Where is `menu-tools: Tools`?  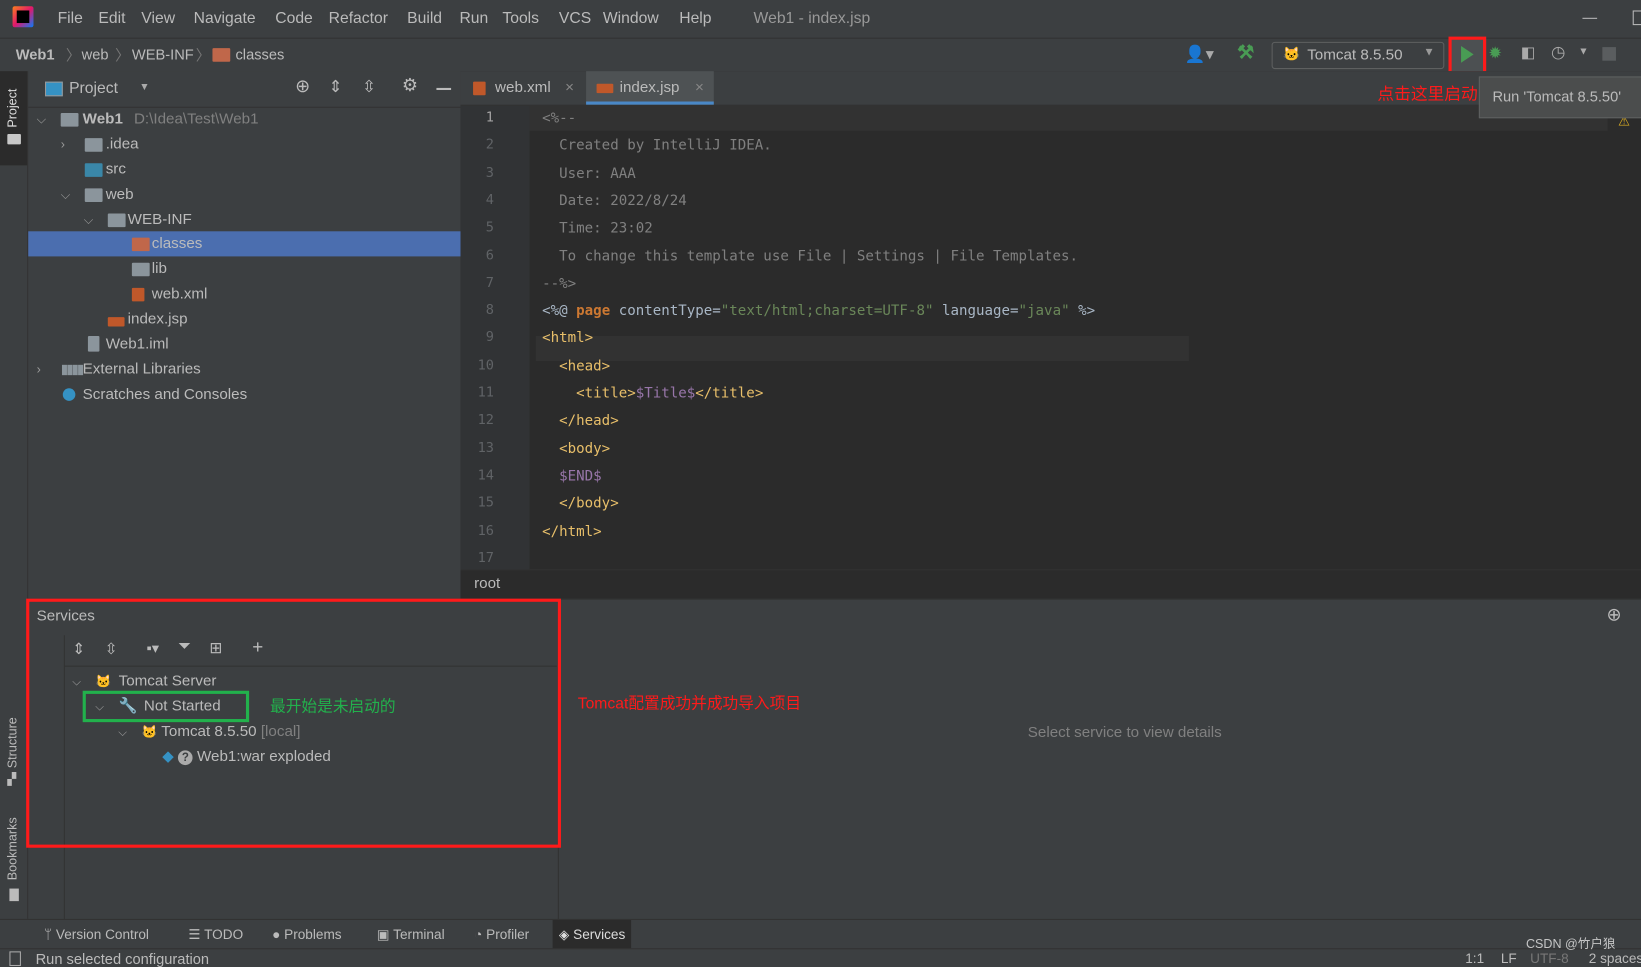
menu-tools: Tools is located at coordinates (520, 18).